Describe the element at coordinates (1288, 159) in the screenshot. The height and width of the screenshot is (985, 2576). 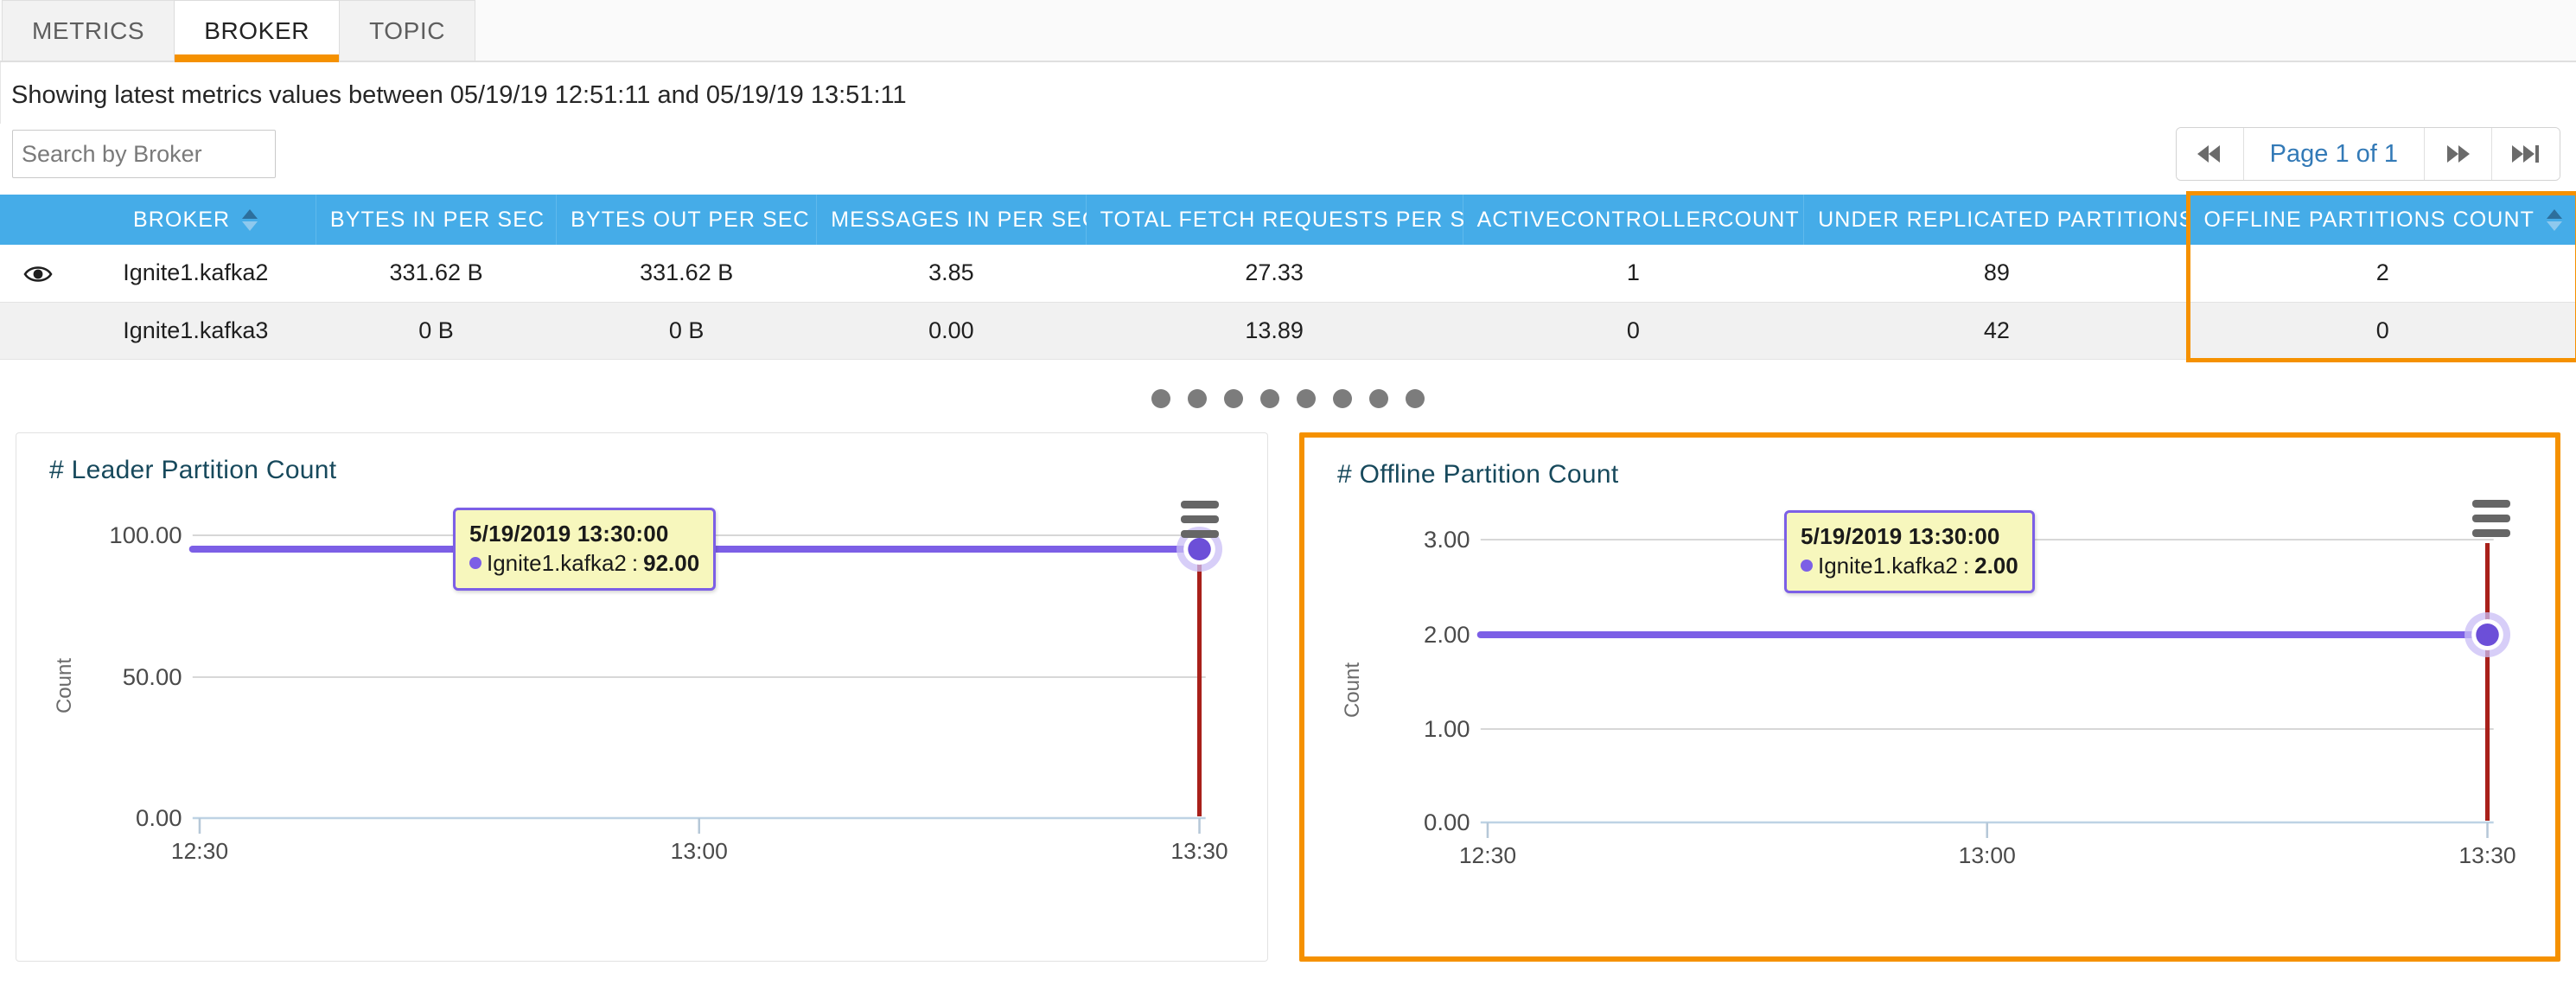
I see `table-toolbar: Page 1 of 1` at that location.